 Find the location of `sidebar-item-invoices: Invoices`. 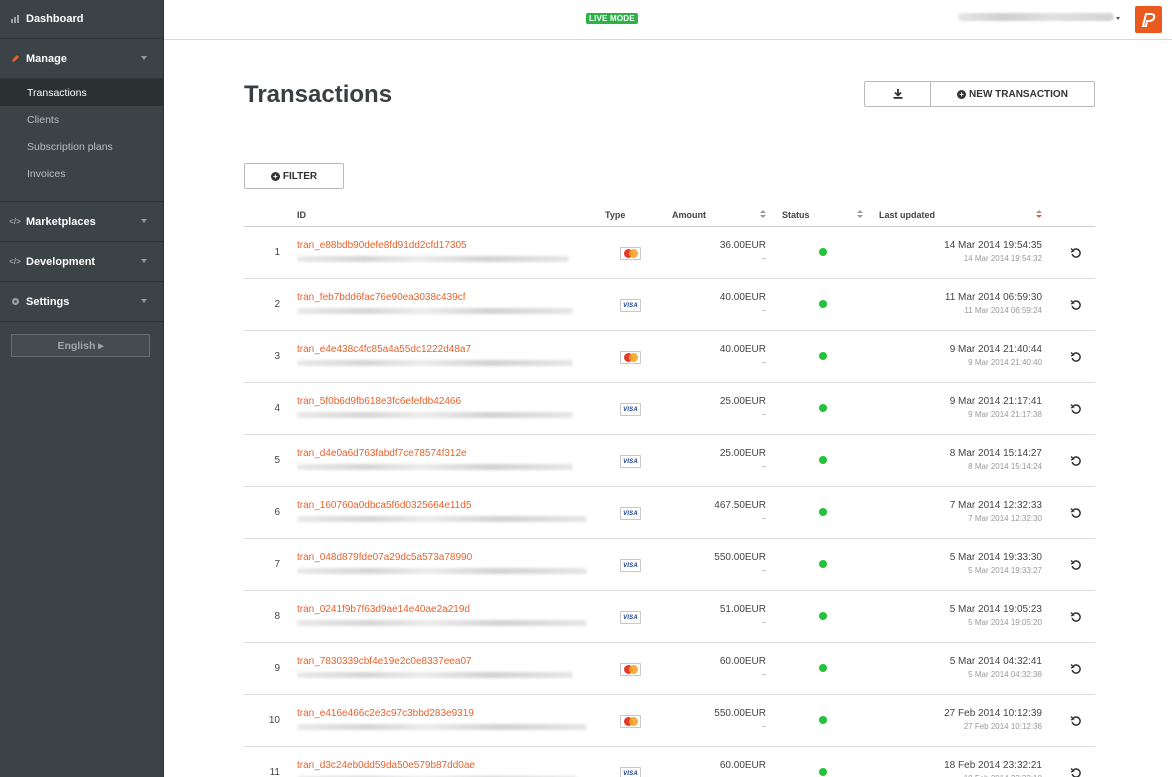

sidebar-item-invoices: Invoices is located at coordinates (81, 173).